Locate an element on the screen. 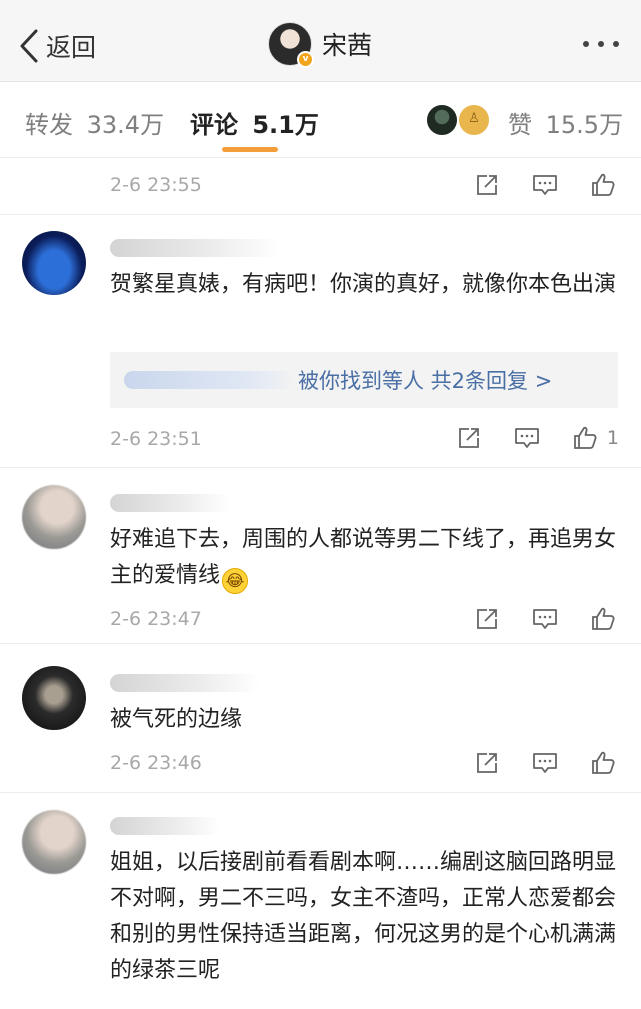  tab-likes: 赞 15.5万 is located at coordinates (565, 122).